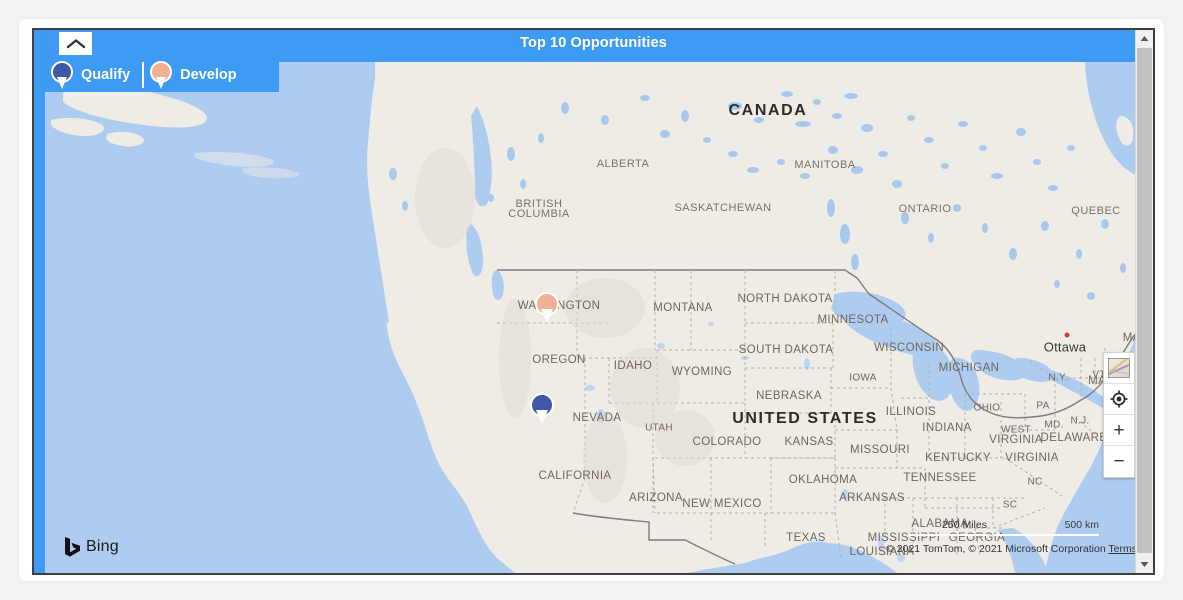 The width and height of the screenshot is (1183, 600). I want to click on bing-b-icon, so click(72, 547).